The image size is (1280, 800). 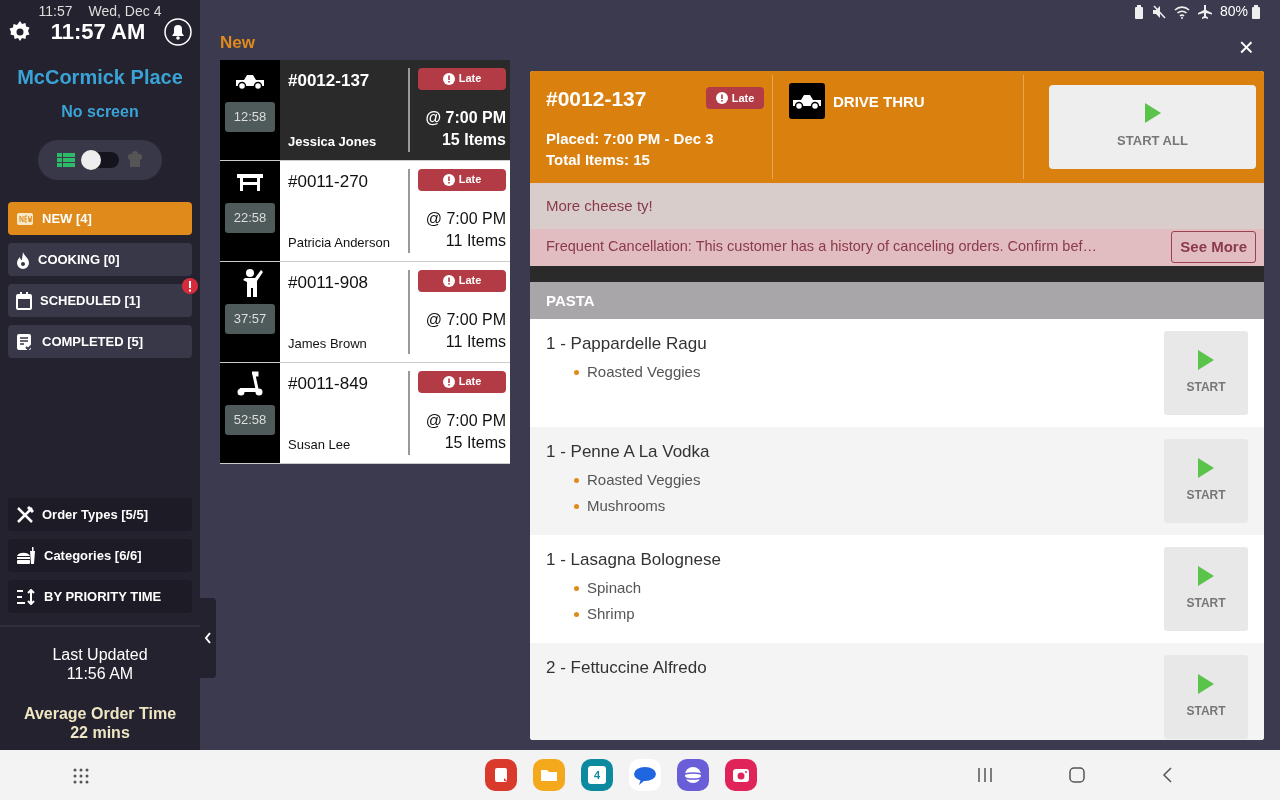 What do you see at coordinates (25, 514) in the screenshot?
I see `fork-knife-icon` at bounding box center [25, 514].